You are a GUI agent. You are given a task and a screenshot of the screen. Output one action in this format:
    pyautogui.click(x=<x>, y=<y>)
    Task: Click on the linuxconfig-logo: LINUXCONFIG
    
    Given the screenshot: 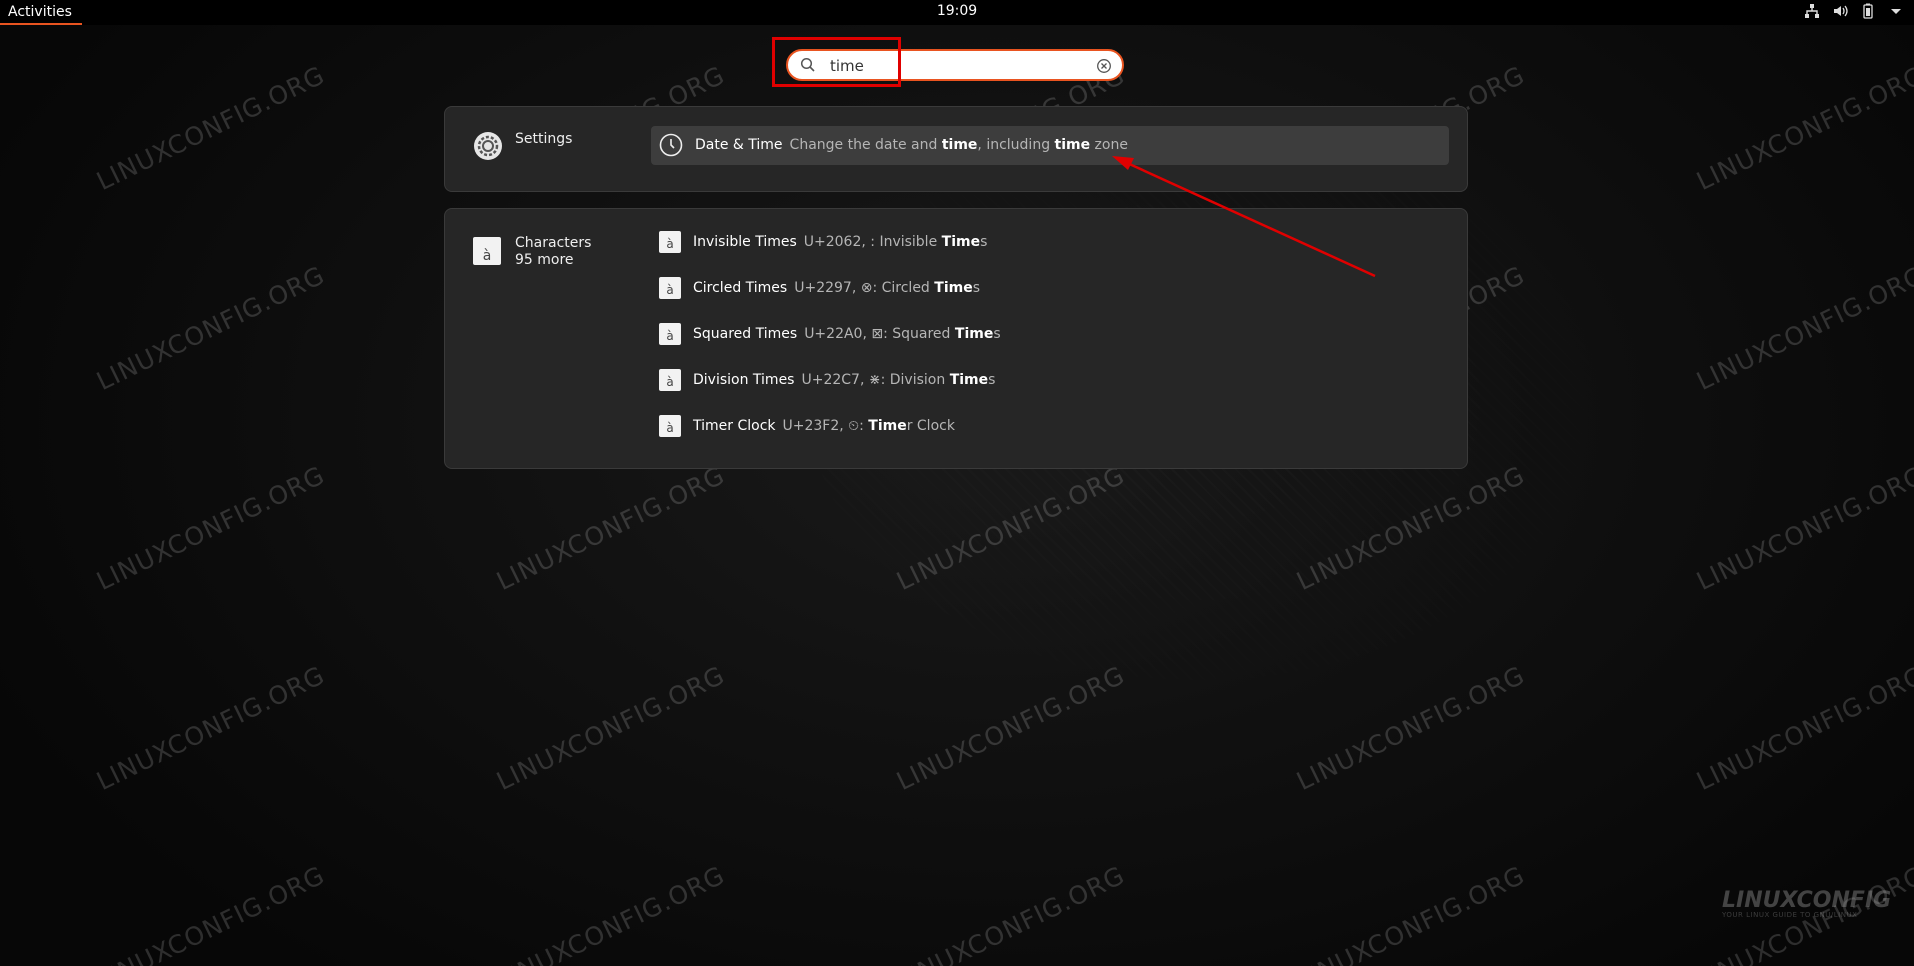 What is the action you would take?
    pyautogui.click(x=1807, y=900)
    